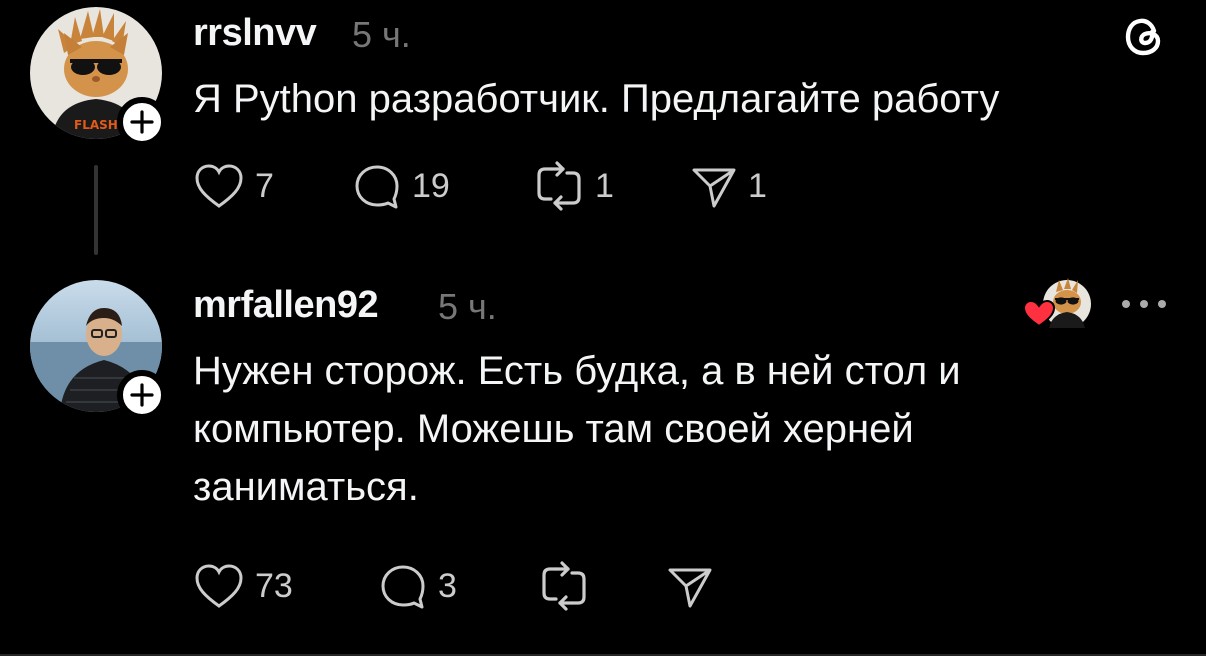 The image size is (1206, 656). I want to click on reply-count: 3, so click(447, 585).